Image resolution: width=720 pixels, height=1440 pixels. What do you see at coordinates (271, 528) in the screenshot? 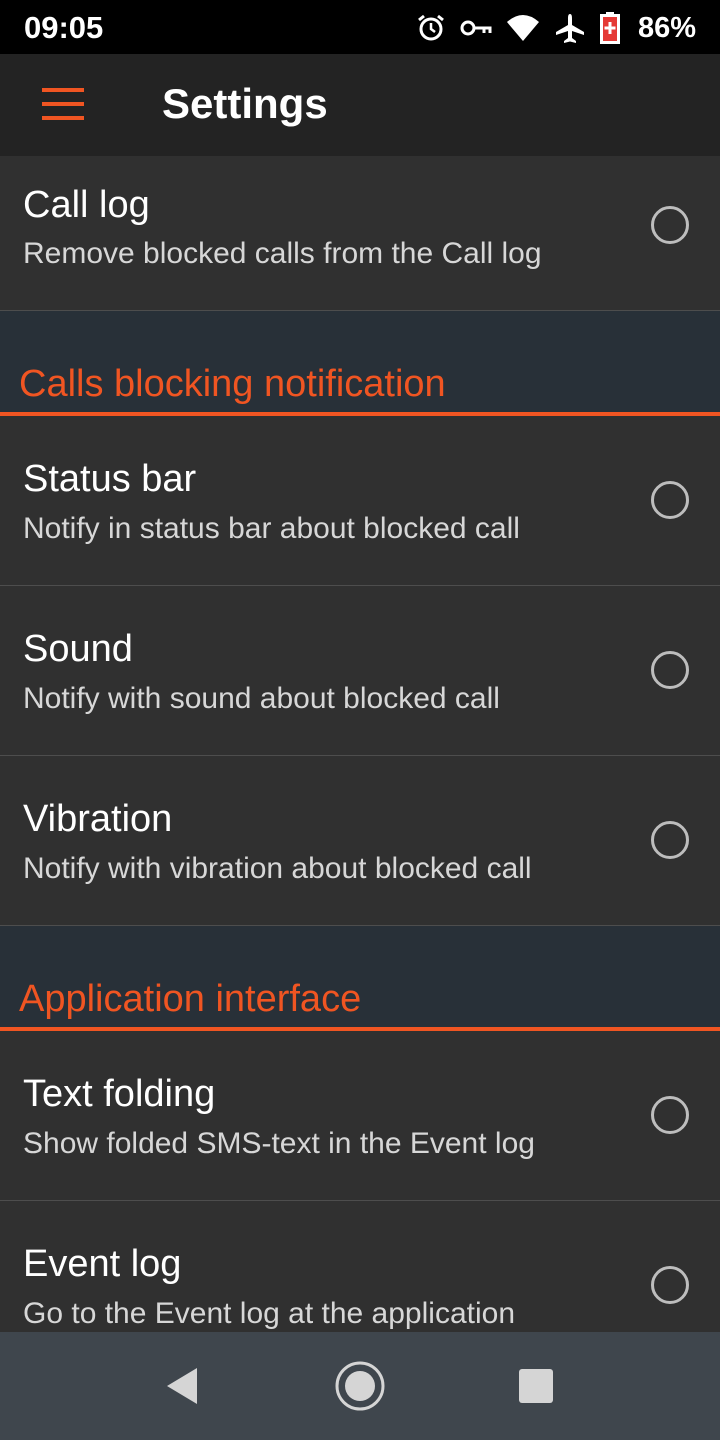
I see `pref-summary: Notify in status bar about blocked call` at bounding box center [271, 528].